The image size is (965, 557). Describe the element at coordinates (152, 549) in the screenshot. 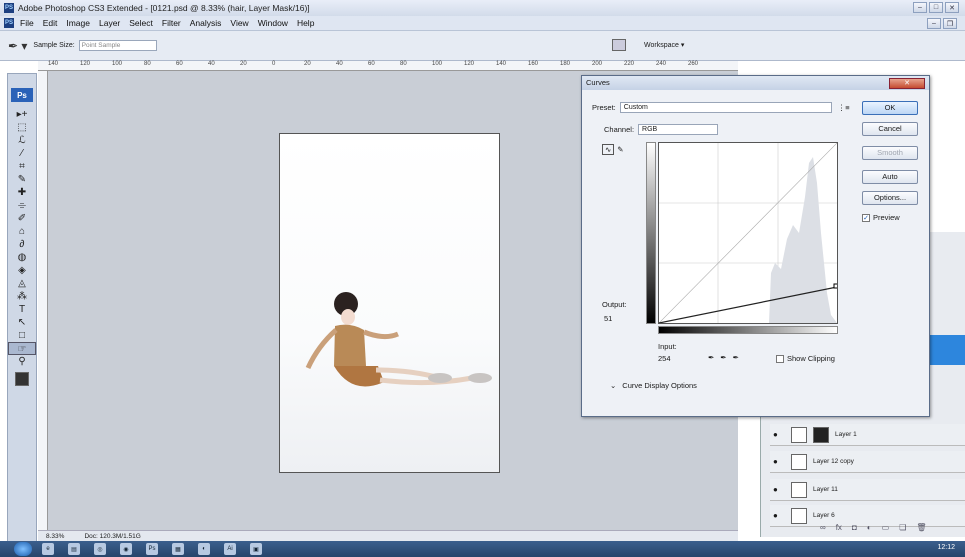

I see `taskbar-app-icon: Ps` at that location.